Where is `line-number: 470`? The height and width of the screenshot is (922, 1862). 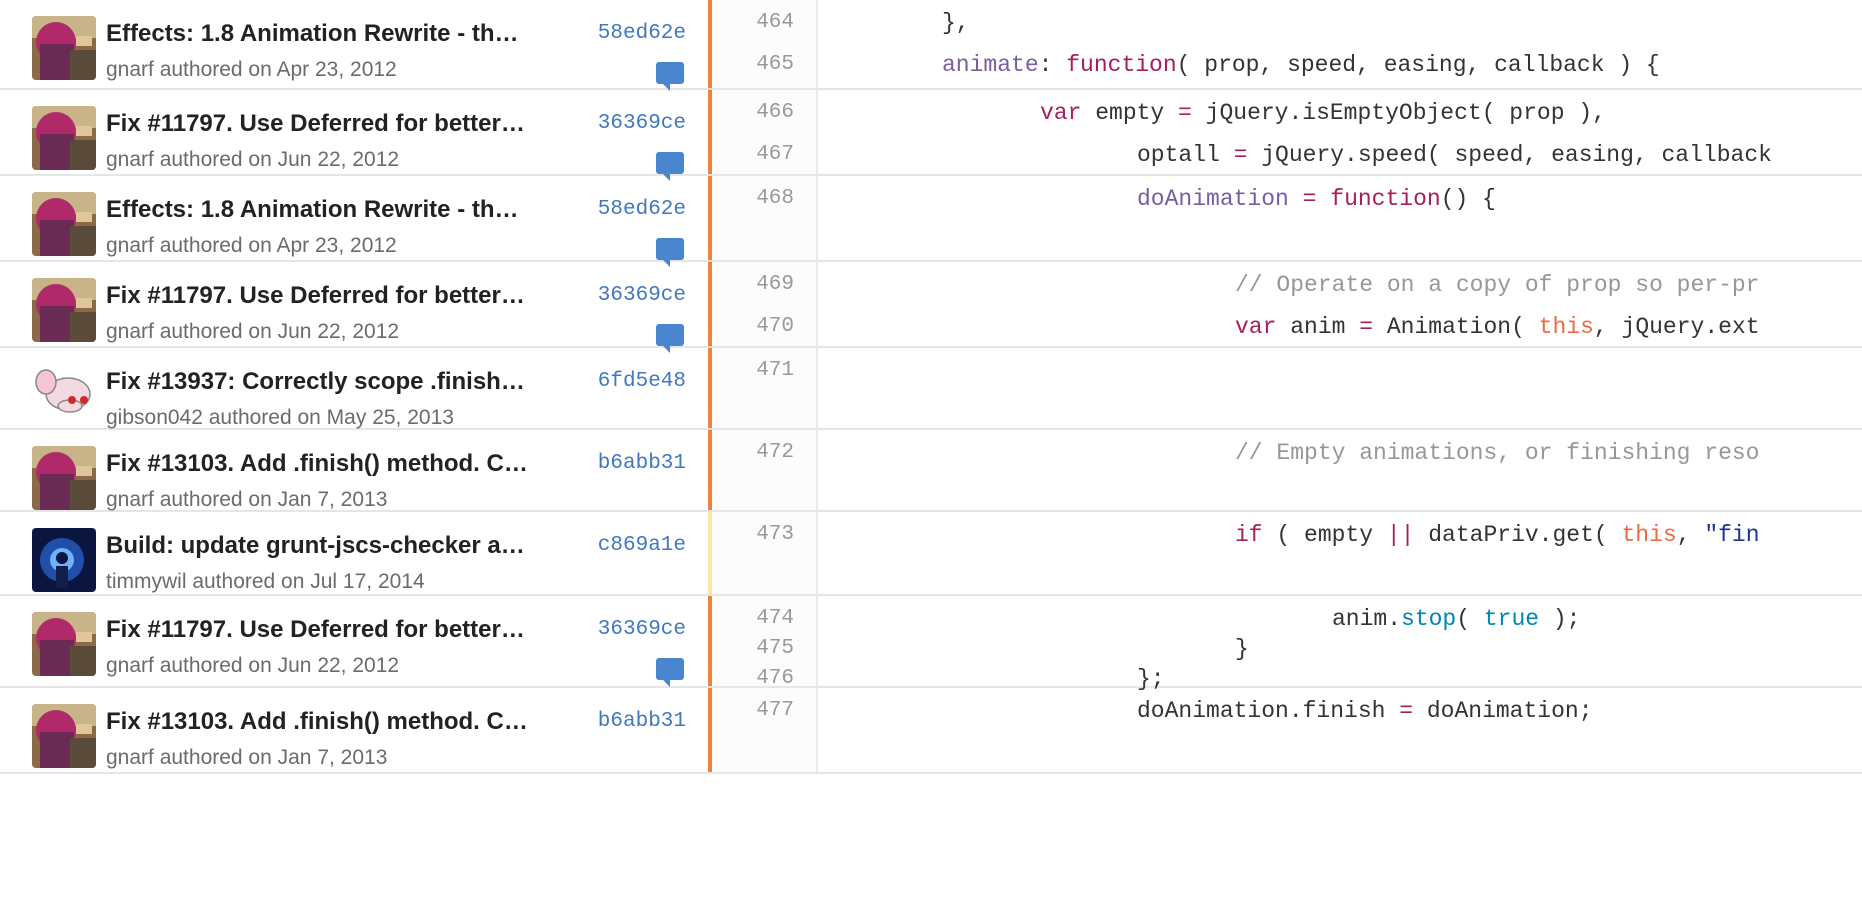 line-number: 470 is located at coordinates (753, 327).